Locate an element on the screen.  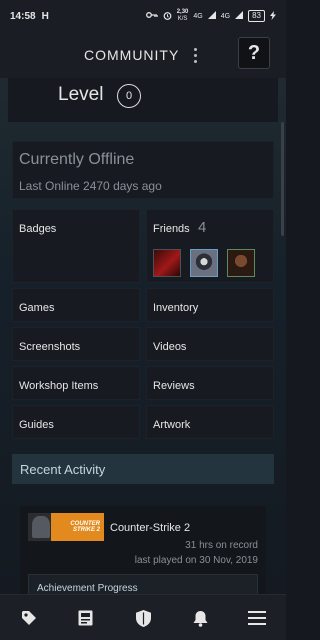
reviews-label: Reviews is located at coordinates (174, 386).